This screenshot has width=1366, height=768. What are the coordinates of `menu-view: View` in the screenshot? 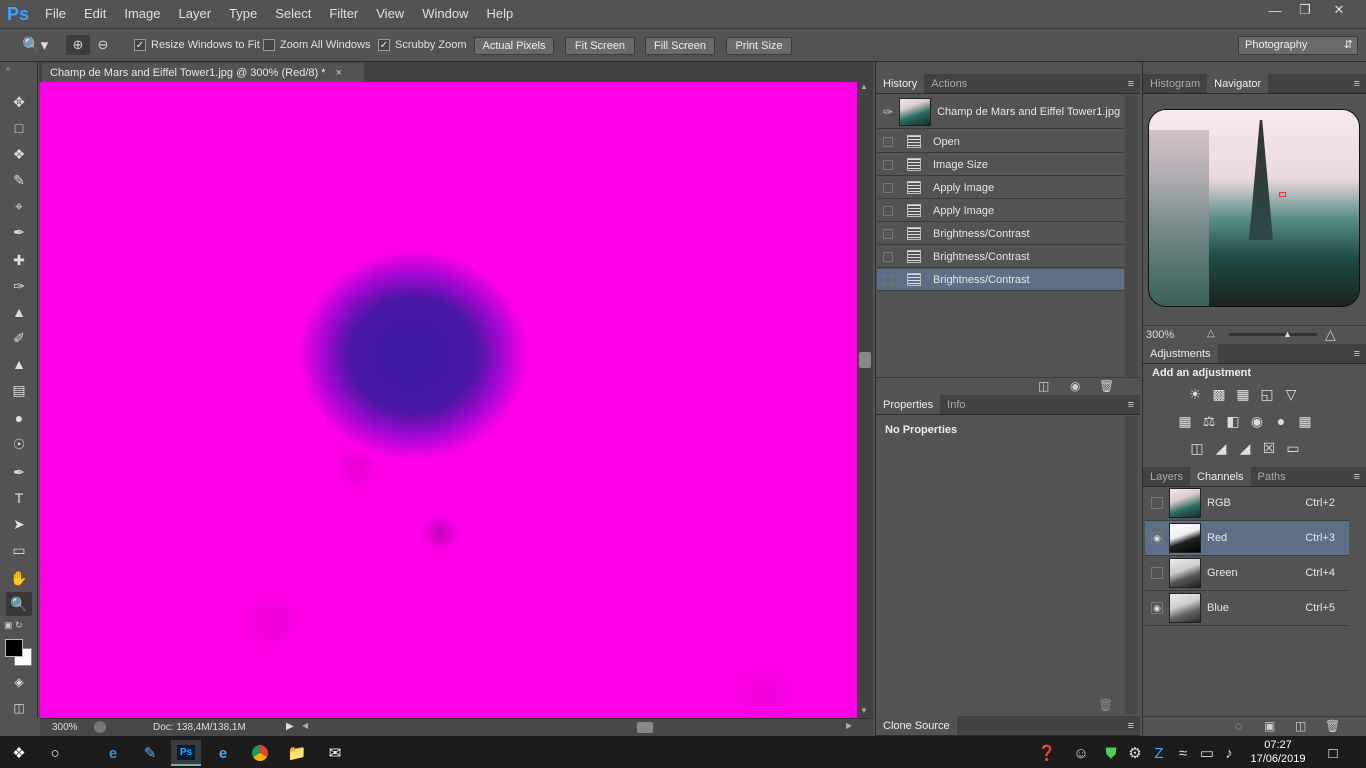 It's located at (390, 14).